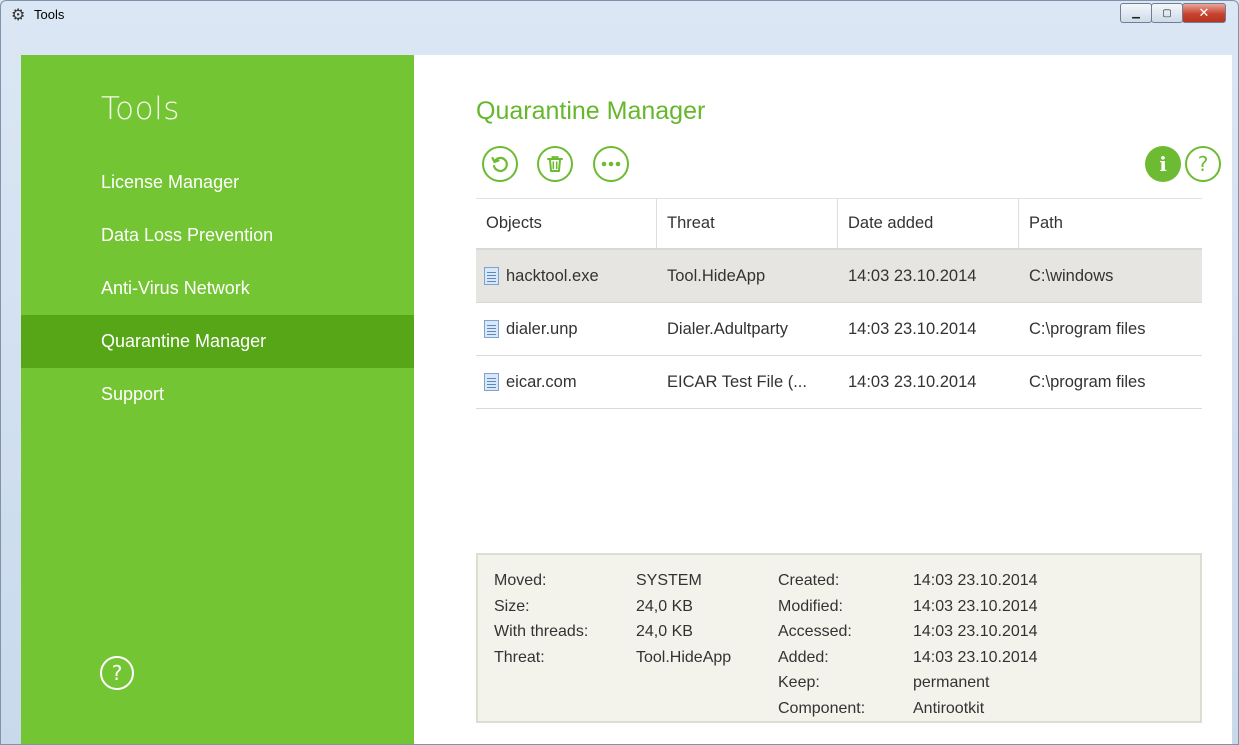 The height and width of the screenshot is (745, 1239). Describe the element at coordinates (552, 276) in the screenshot. I see `object-name: hacktool.exe` at that location.